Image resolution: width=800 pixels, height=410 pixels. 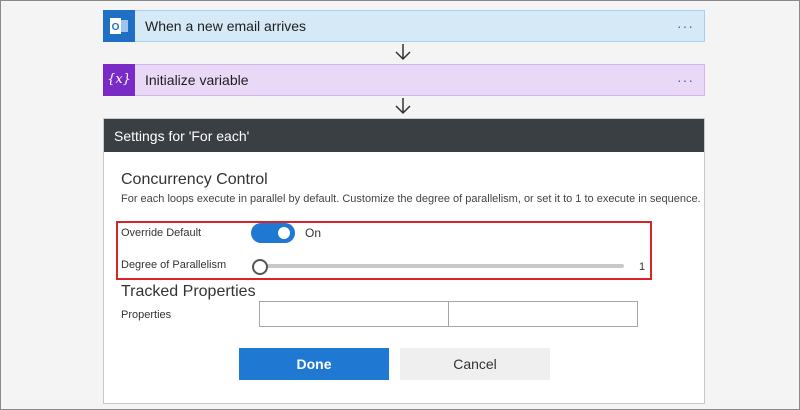 What do you see at coordinates (161, 233) in the screenshot?
I see `override-default-label: Override Default` at bounding box center [161, 233].